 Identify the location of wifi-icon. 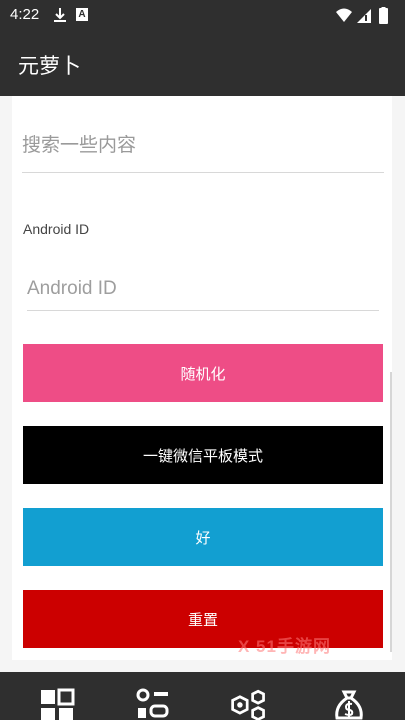
(344, 15).